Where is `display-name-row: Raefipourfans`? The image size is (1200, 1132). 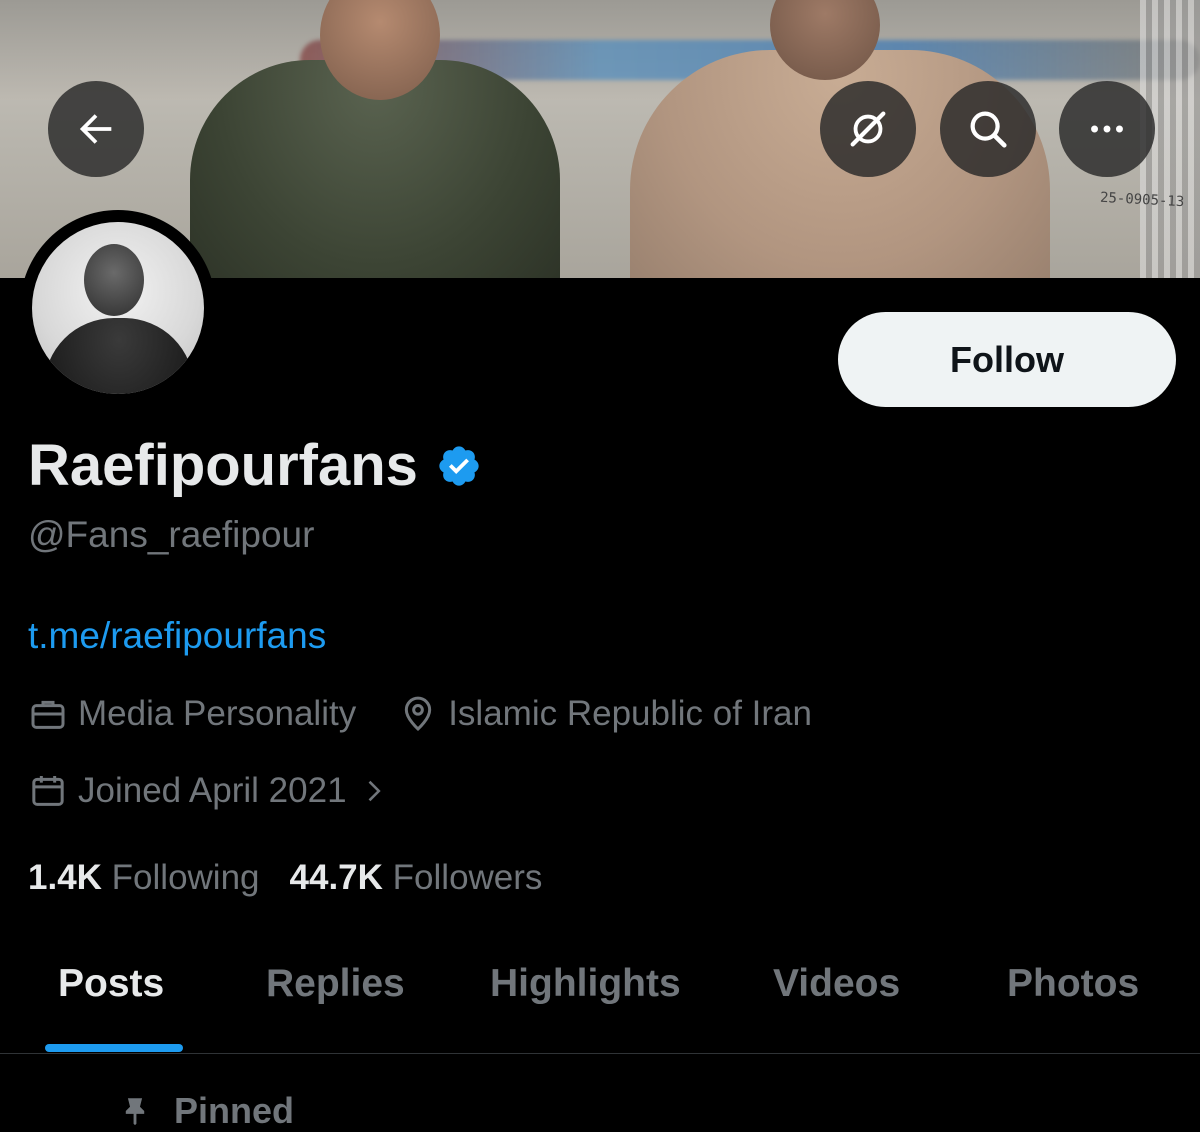 display-name-row: Raefipourfans is located at coordinates (255, 465).